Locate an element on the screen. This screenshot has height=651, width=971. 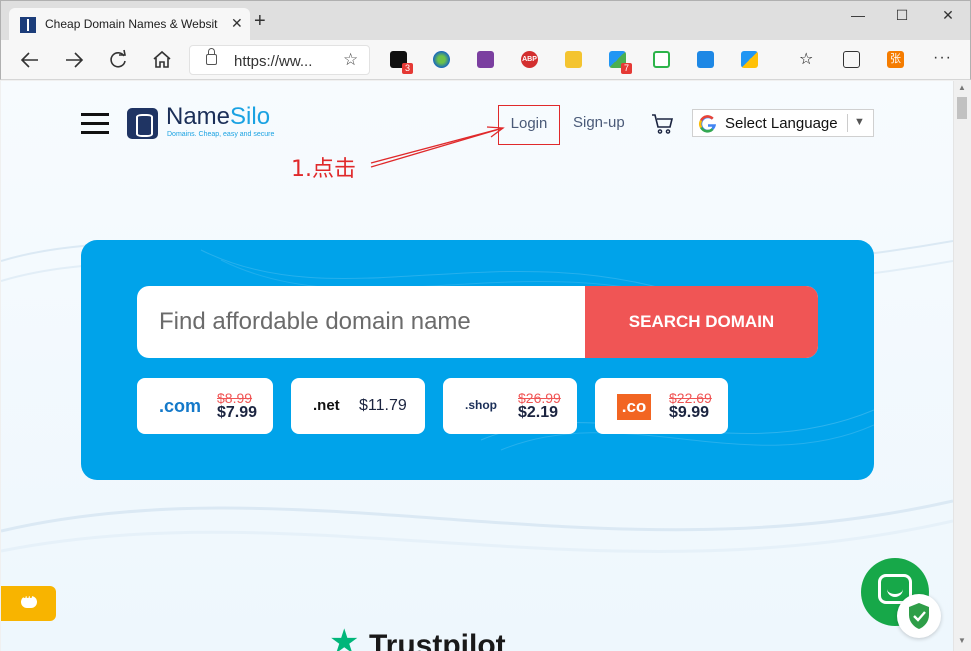
feedback-chat-button is located at coordinates (28, 603).